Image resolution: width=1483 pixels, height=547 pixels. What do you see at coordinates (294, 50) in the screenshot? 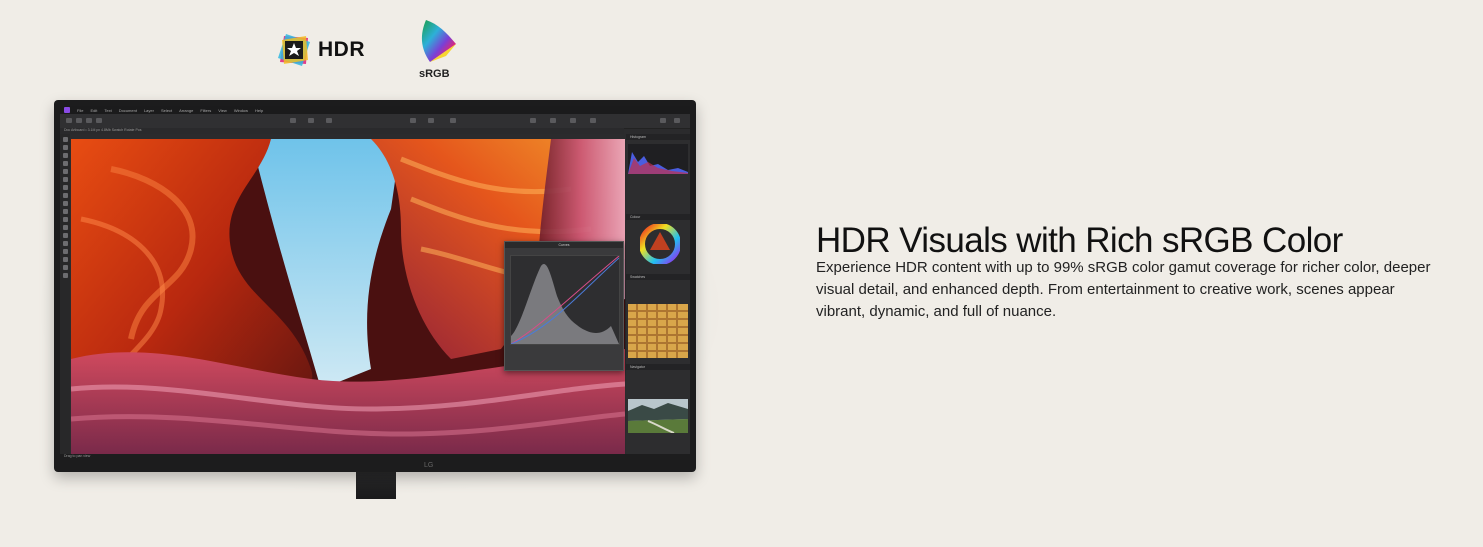
I see `hdr-badge-icon` at bounding box center [294, 50].